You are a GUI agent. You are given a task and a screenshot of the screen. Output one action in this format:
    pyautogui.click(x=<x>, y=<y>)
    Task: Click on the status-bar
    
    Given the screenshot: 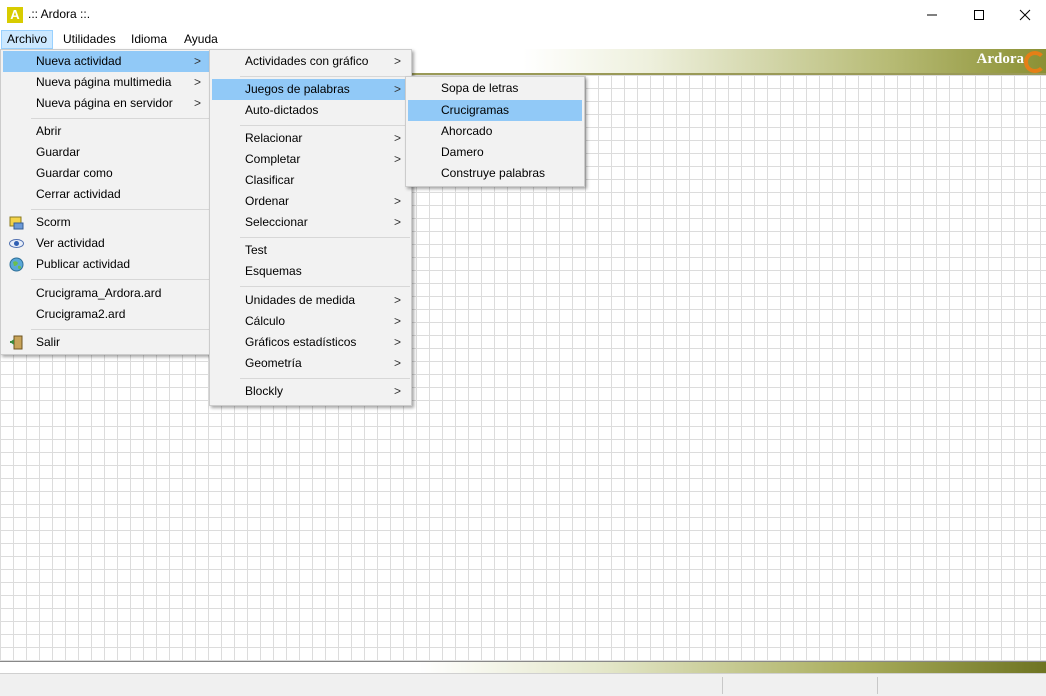 What is the action you would take?
    pyautogui.click(x=523, y=684)
    